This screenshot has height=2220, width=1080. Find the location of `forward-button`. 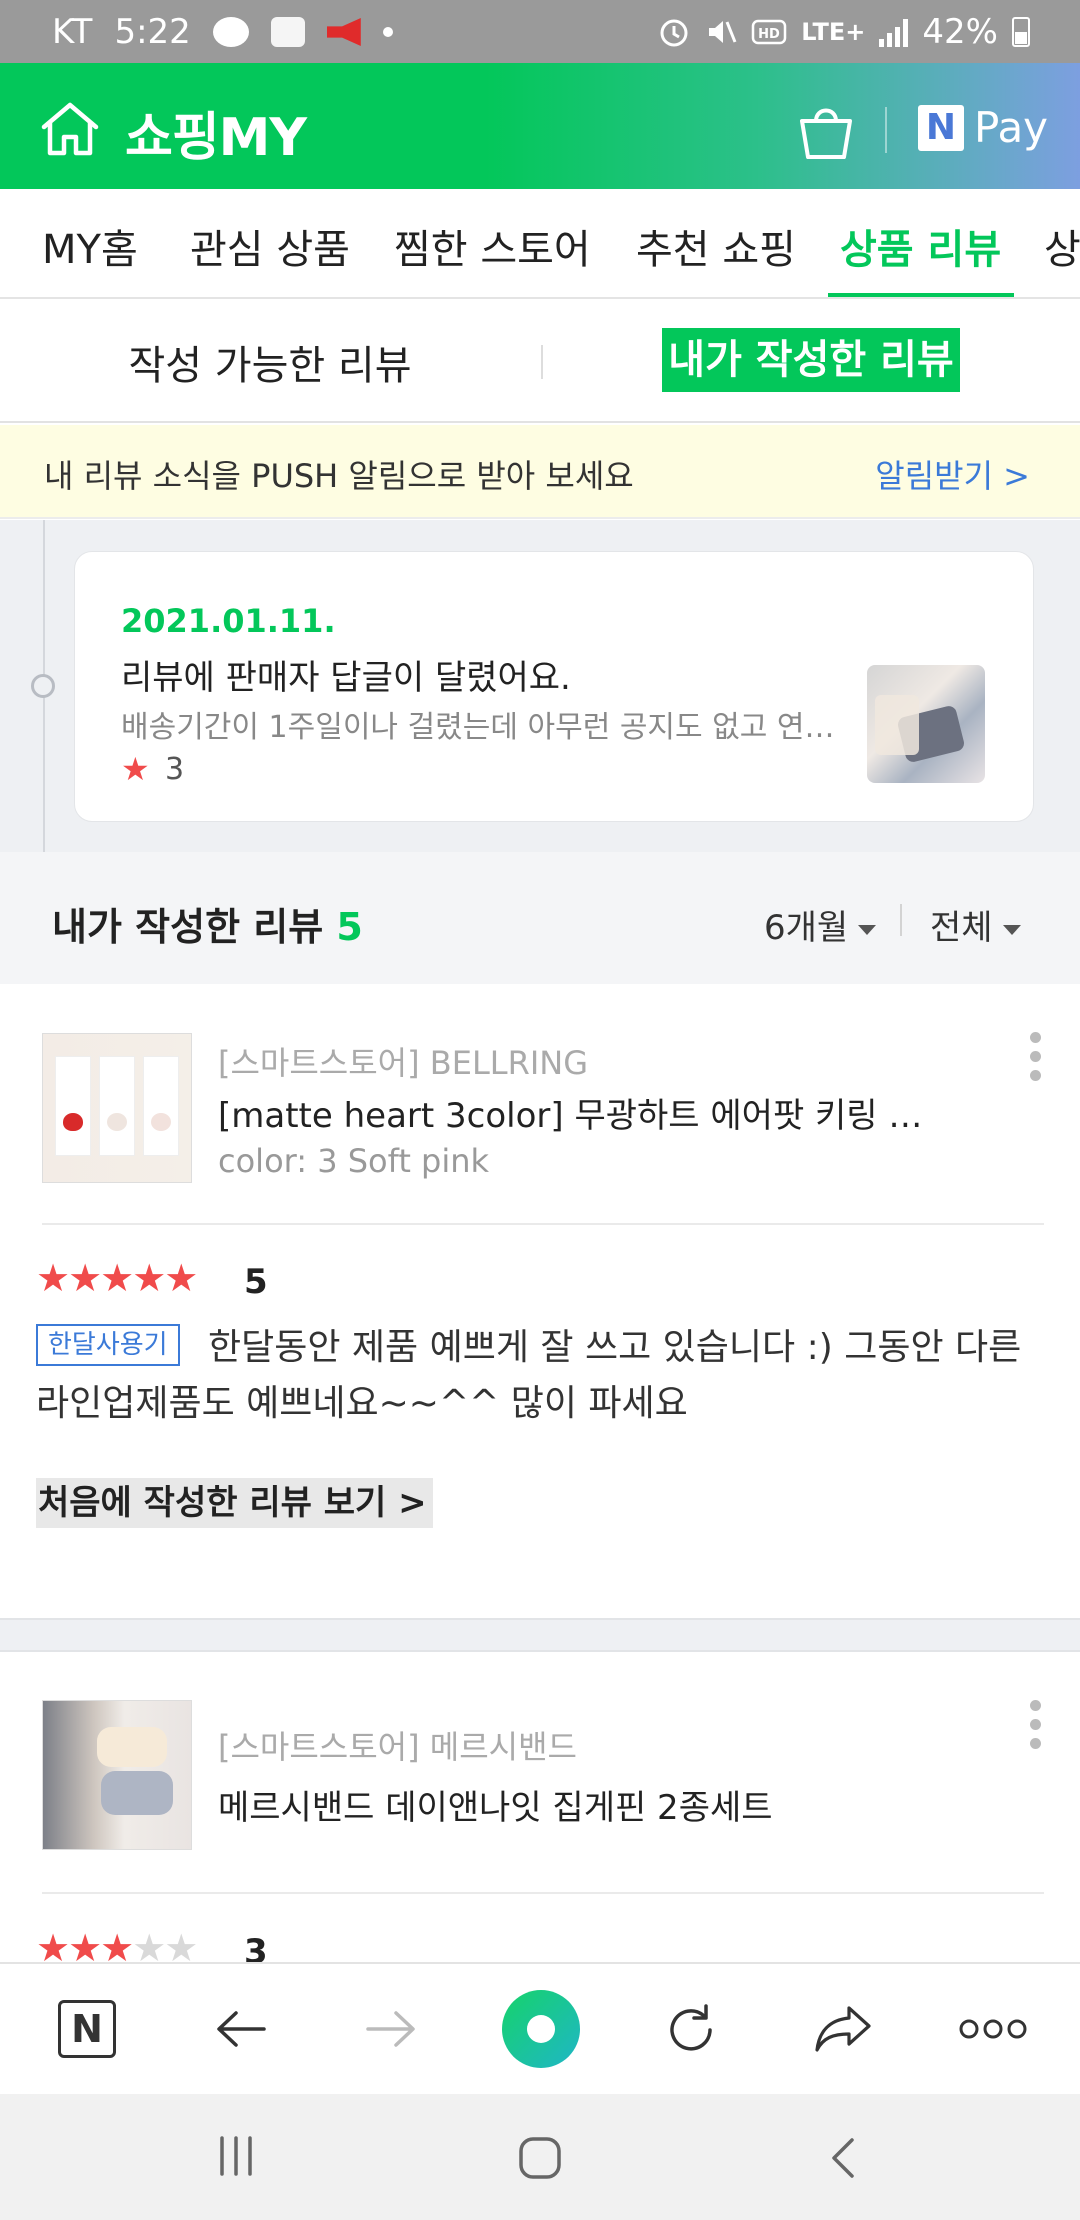

forward-button is located at coordinates (391, 2029).